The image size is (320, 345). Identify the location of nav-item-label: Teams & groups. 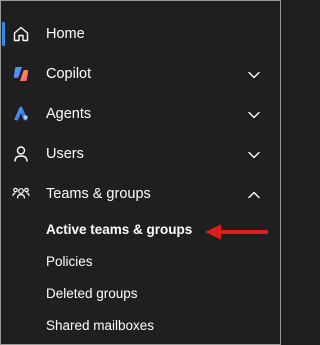
(98, 194).